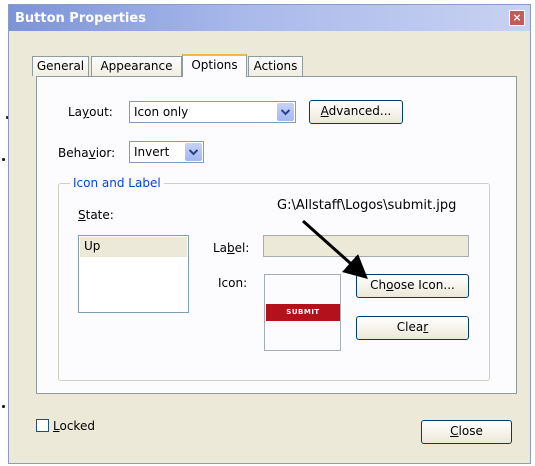 The image size is (535, 466). What do you see at coordinates (74, 426) in the screenshot?
I see `locked-label: Locked` at bounding box center [74, 426].